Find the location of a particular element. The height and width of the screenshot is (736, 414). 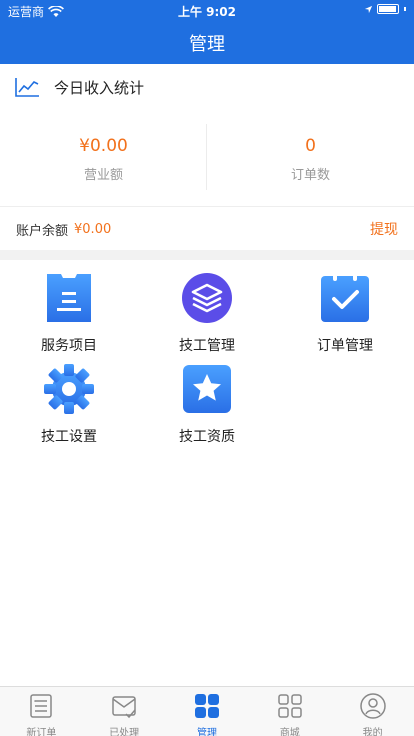

list-icon is located at coordinates (41, 706).